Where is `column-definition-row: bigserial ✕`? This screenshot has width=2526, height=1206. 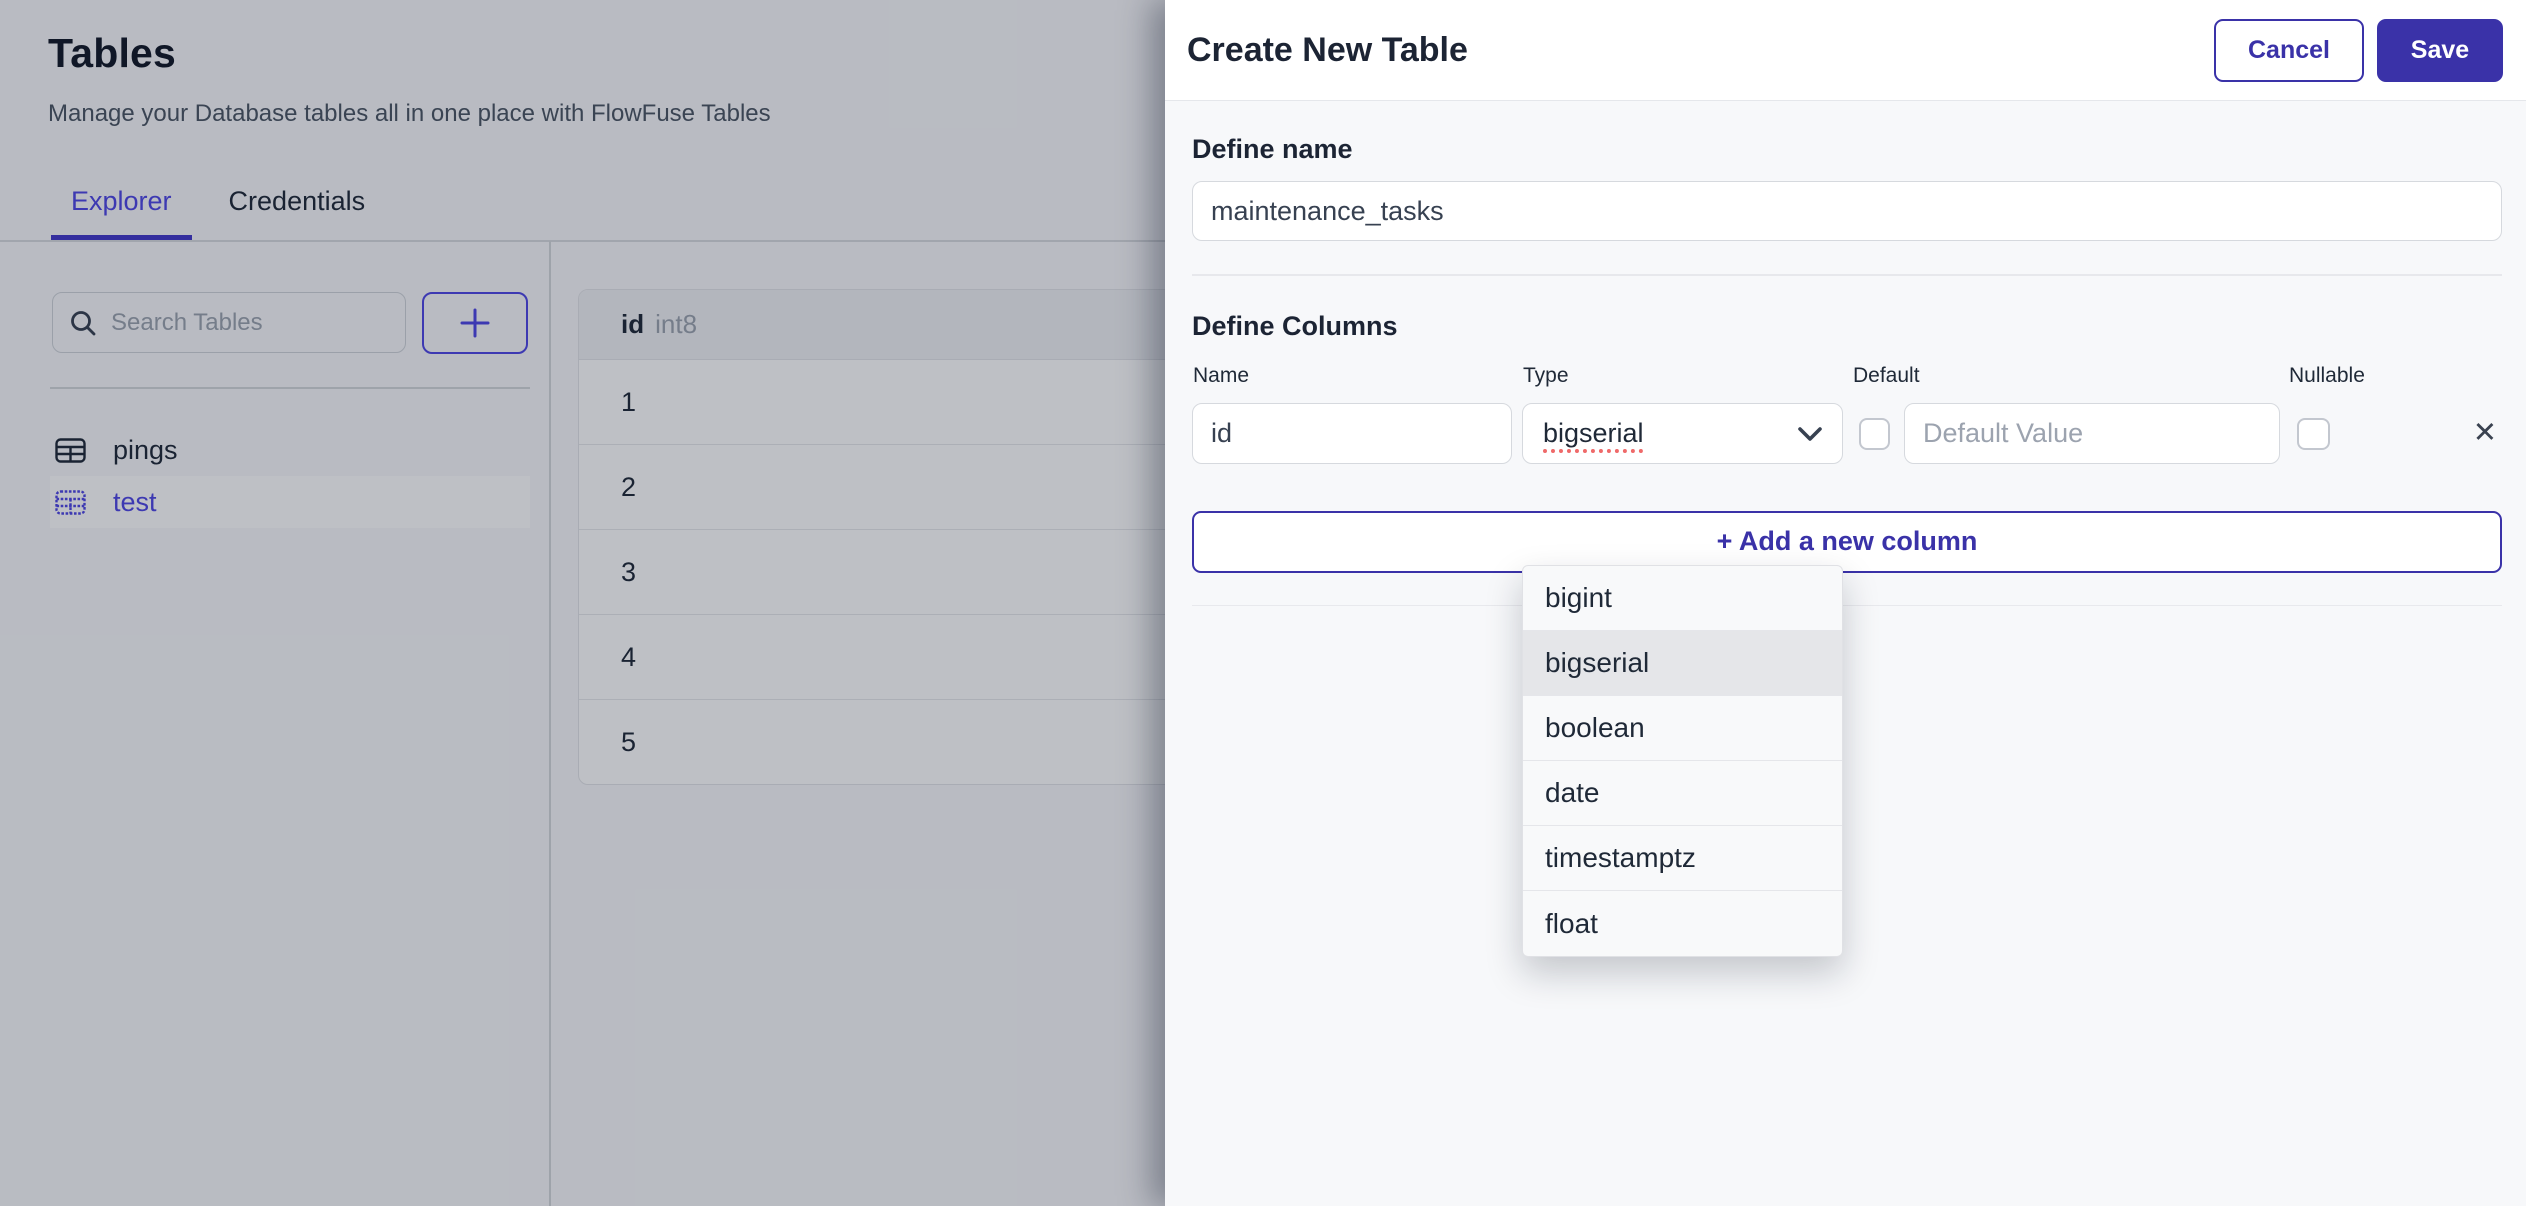 column-definition-row: bigserial ✕ is located at coordinates (1847, 434).